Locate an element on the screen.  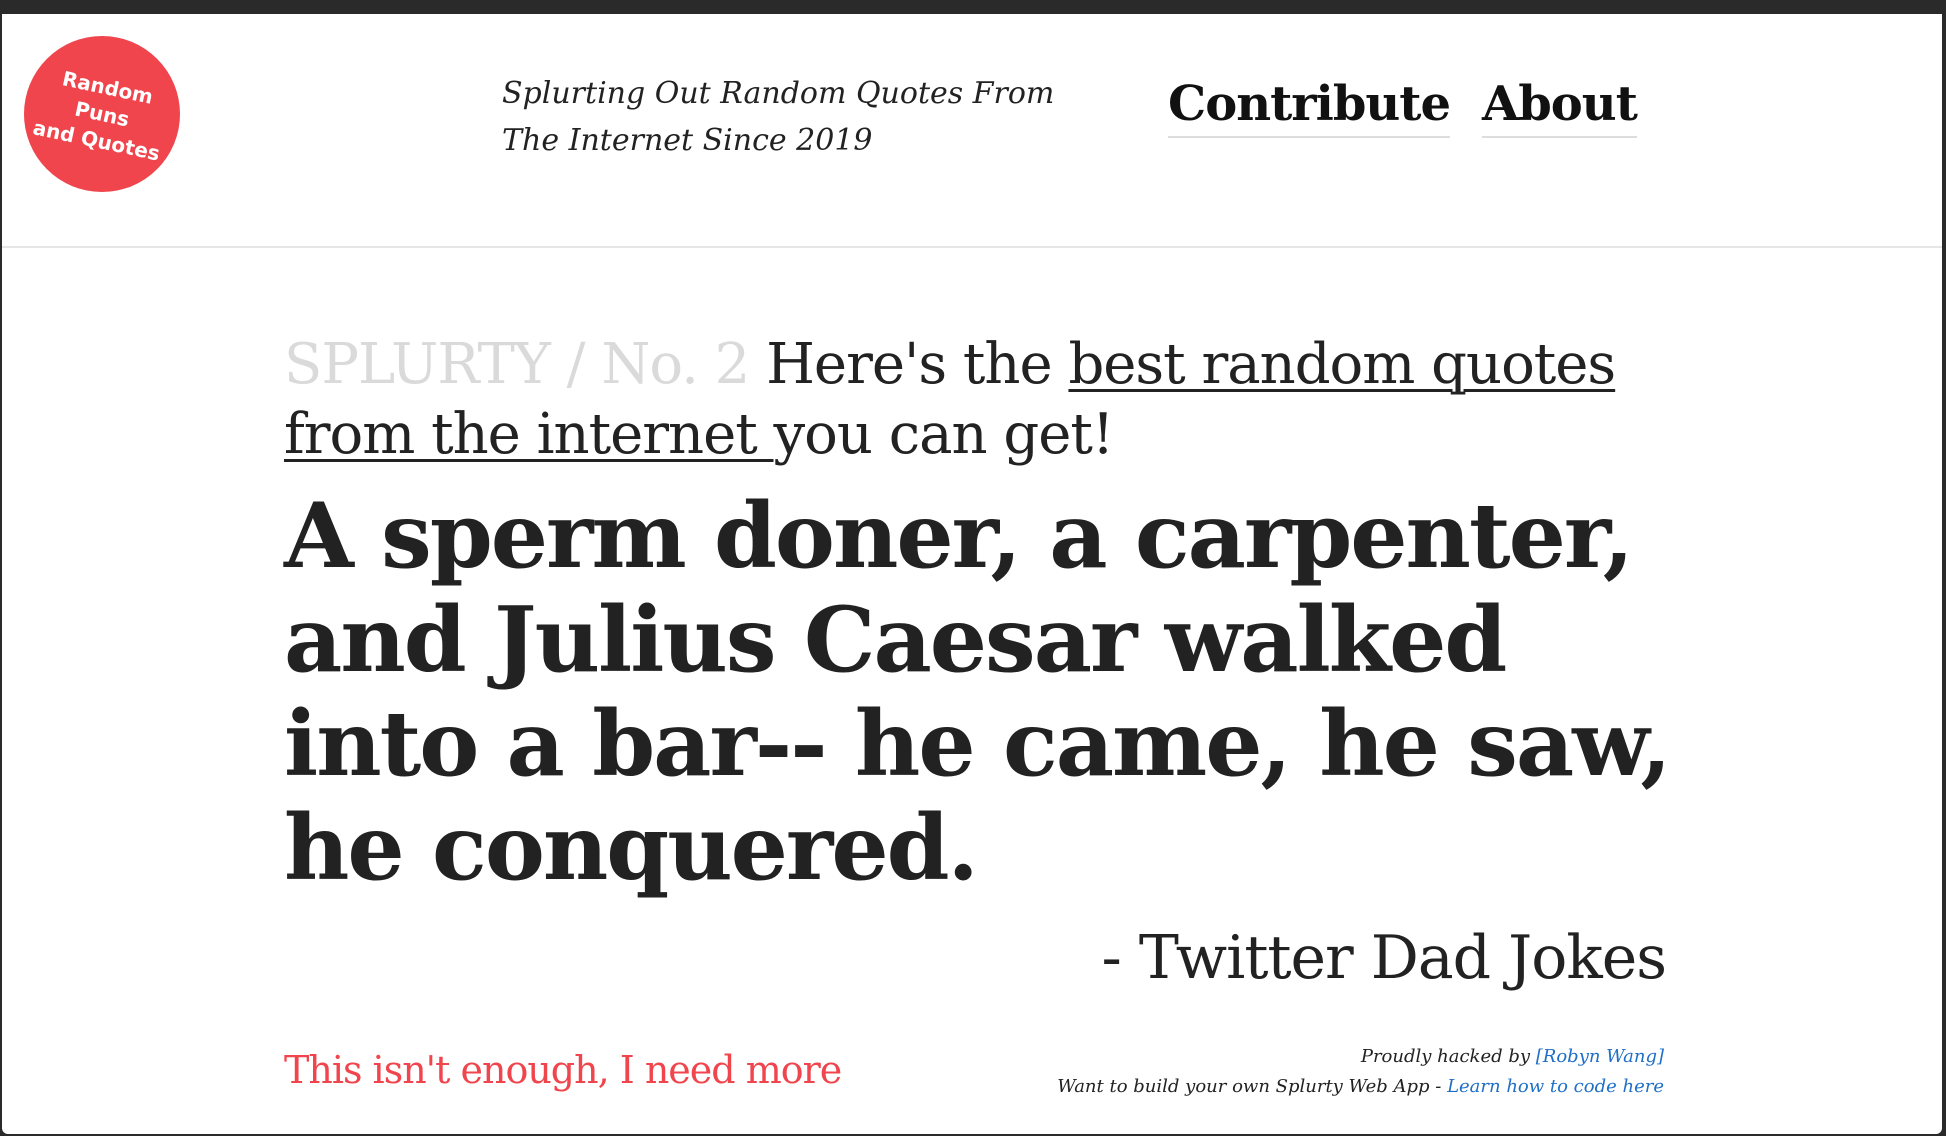
nav-contribute-link: Contribute is located at coordinates (1309, 106).